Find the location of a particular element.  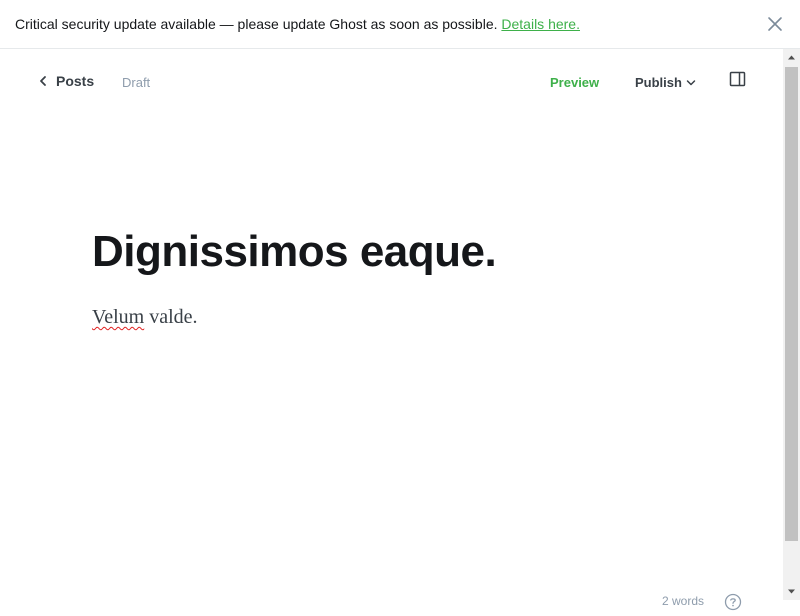

sidebar-toggle-icon is located at coordinates (737, 79).